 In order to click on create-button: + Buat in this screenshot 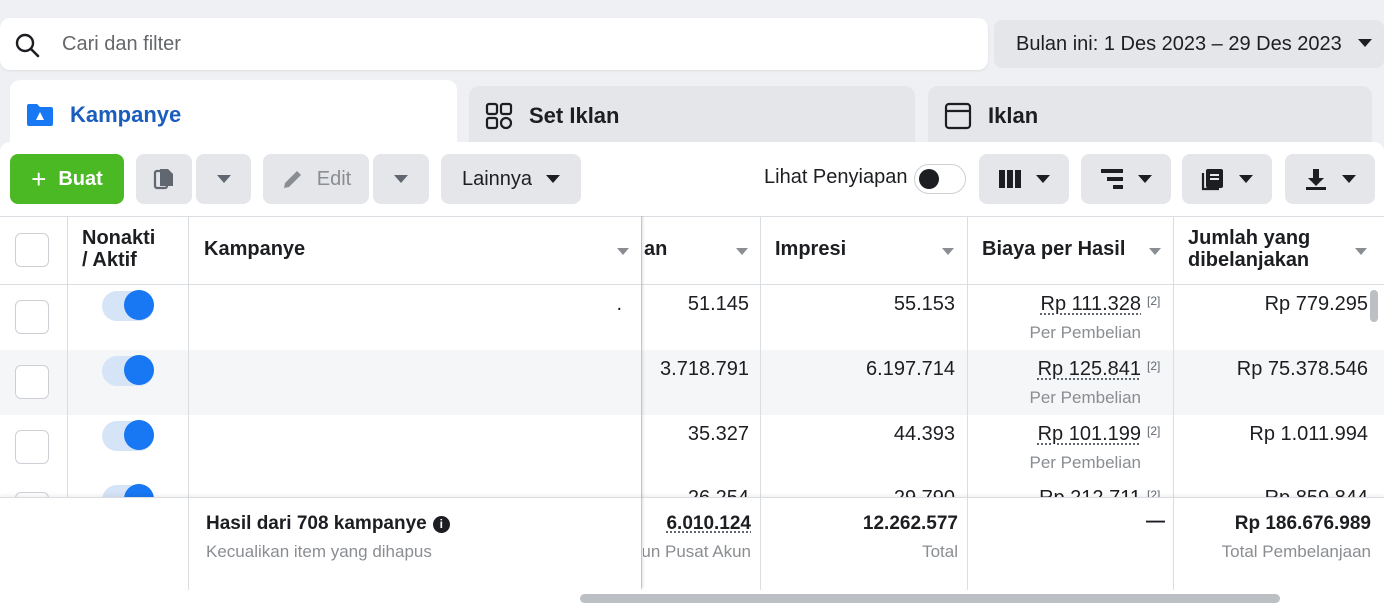, I will do `click(67, 179)`.